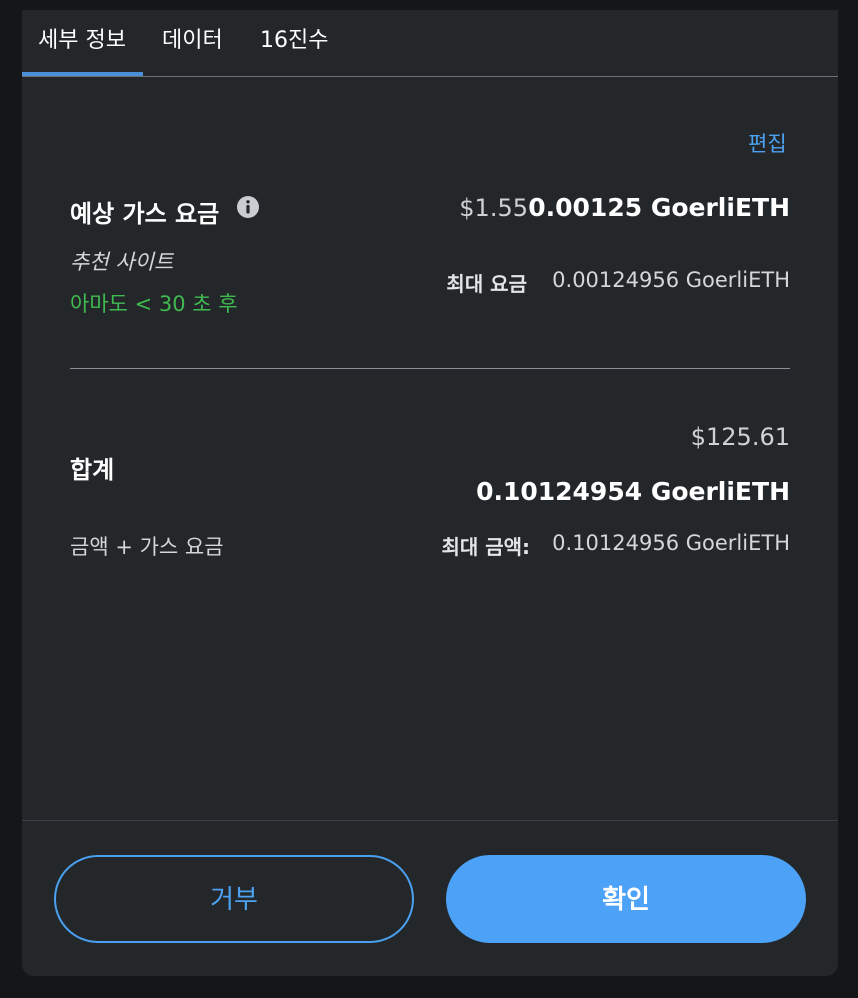 The width and height of the screenshot is (858, 998). I want to click on info-icon, so click(248, 207).